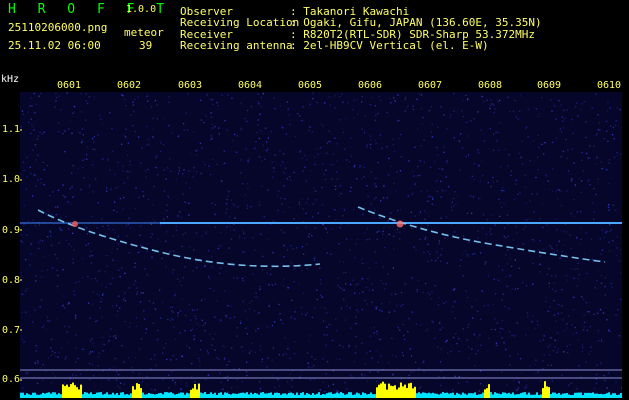 The width and height of the screenshot is (629, 400). Describe the element at coordinates (141, 9) in the screenshot. I see `app-version: 1.0.0` at that location.